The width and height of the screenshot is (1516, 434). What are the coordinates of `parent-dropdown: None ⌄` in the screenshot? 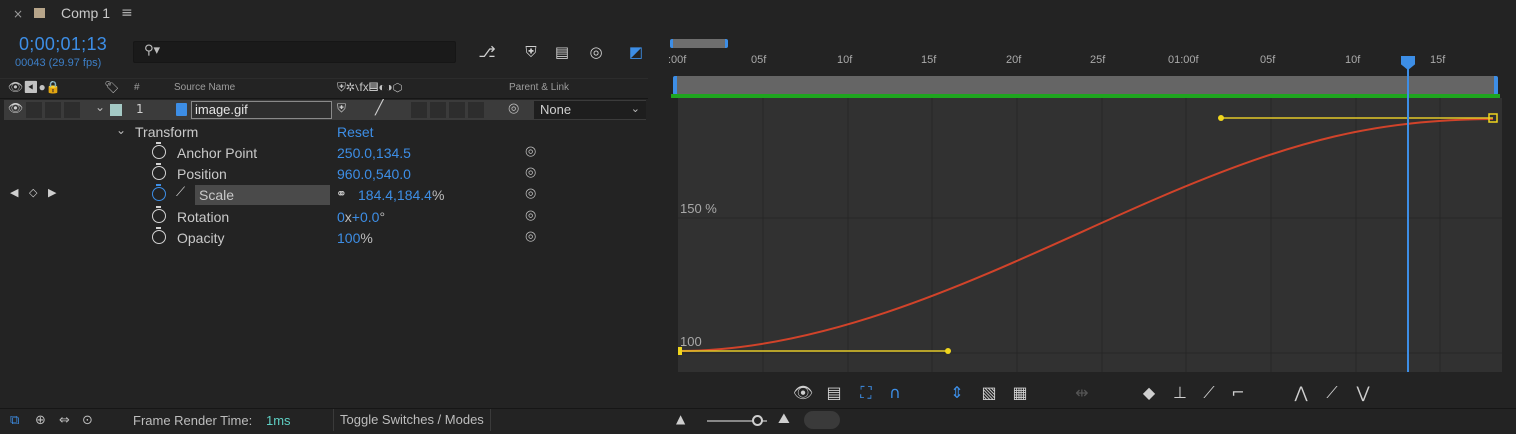 It's located at (590, 110).